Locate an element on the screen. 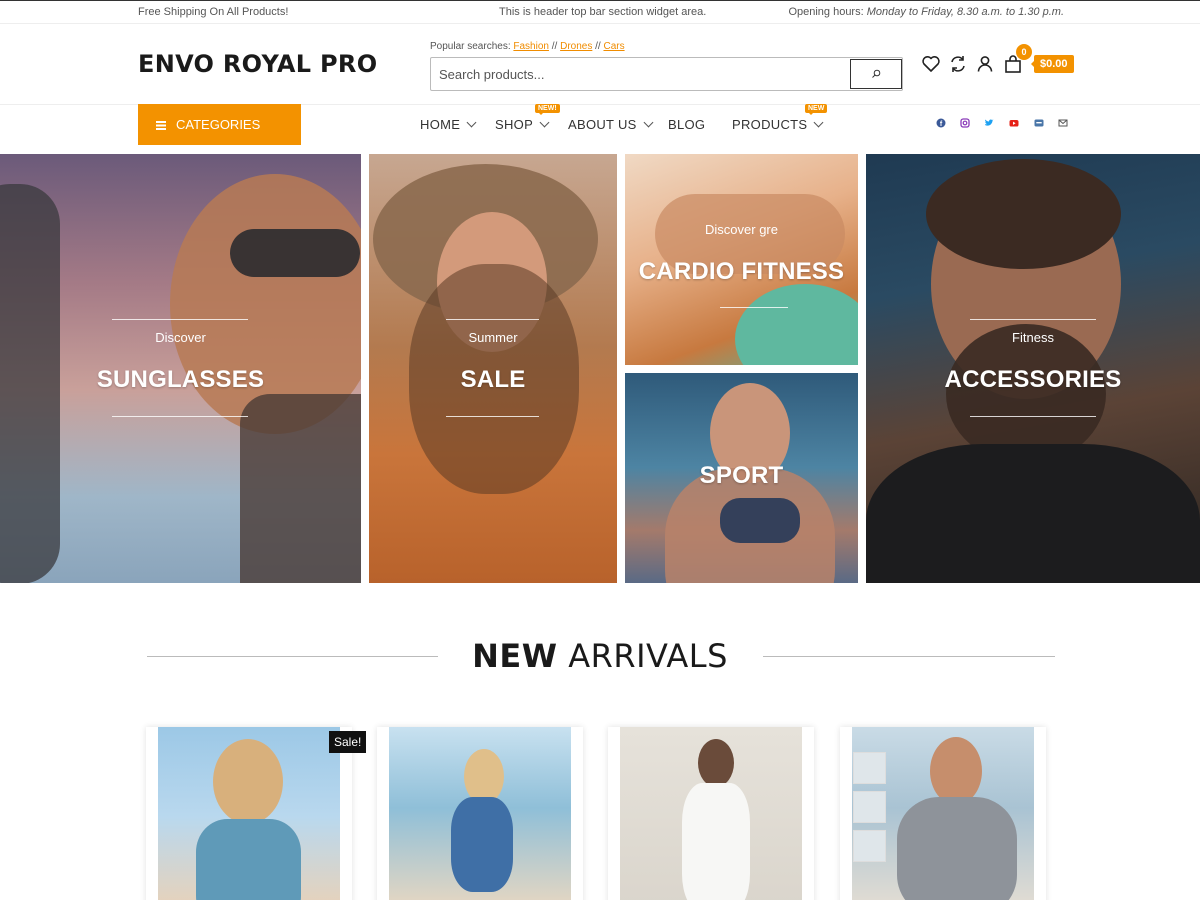  popular-link-cars: Cars is located at coordinates (613, 46).